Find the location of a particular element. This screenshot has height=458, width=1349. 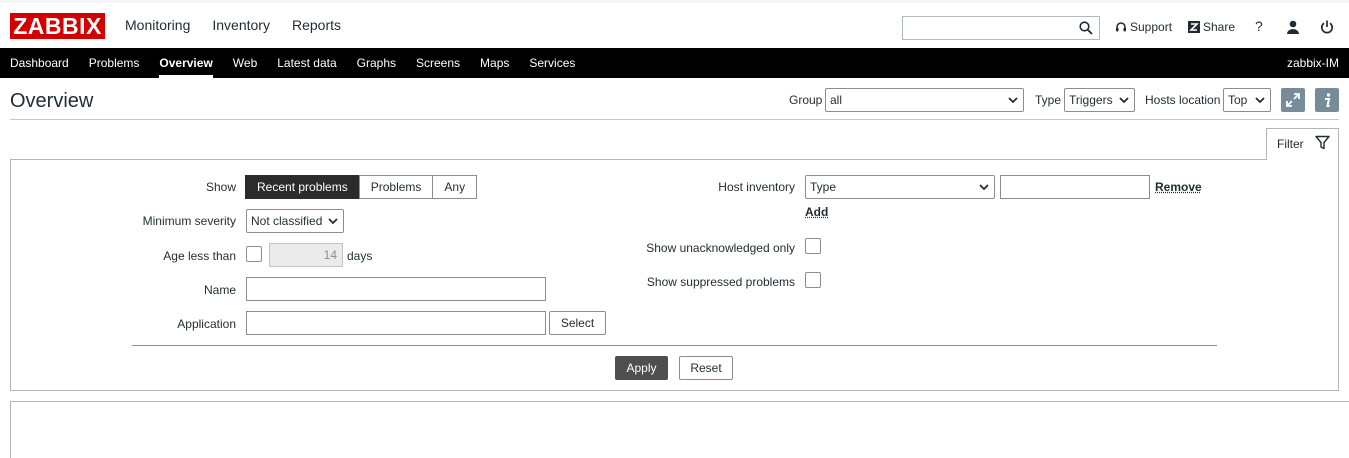

age-days-unit: days is located at coordinates (360, 256).